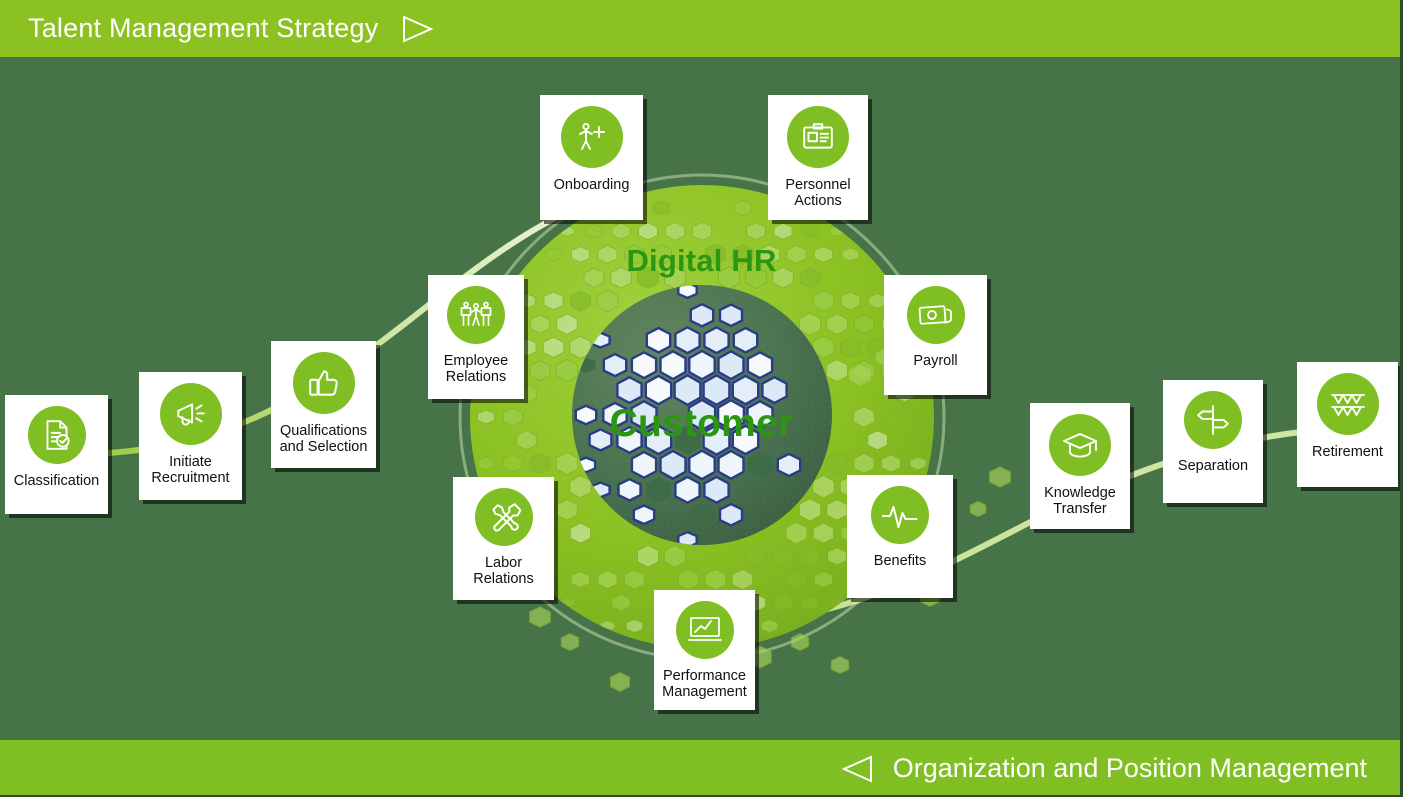  I want to click on top-navigation-bar: Talent Management Strategy, so click(700, 28).